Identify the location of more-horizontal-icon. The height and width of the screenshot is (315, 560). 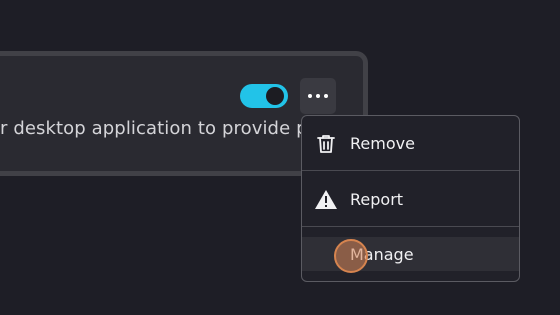
(310, 96).